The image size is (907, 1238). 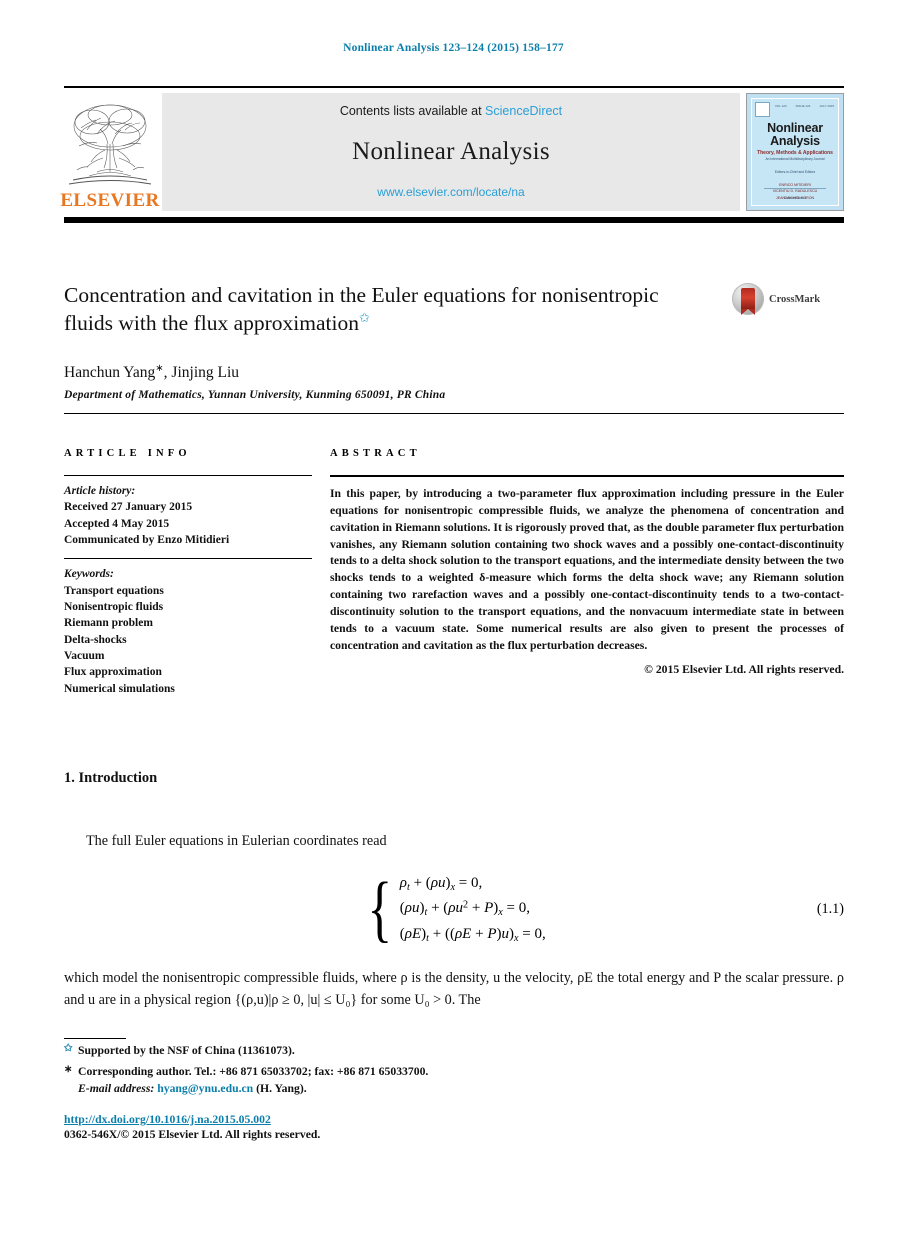 What do you see at coordinates (95, 1038) in the screenshot?
I see `footnote-rule` at bounding box center [95, 1038].